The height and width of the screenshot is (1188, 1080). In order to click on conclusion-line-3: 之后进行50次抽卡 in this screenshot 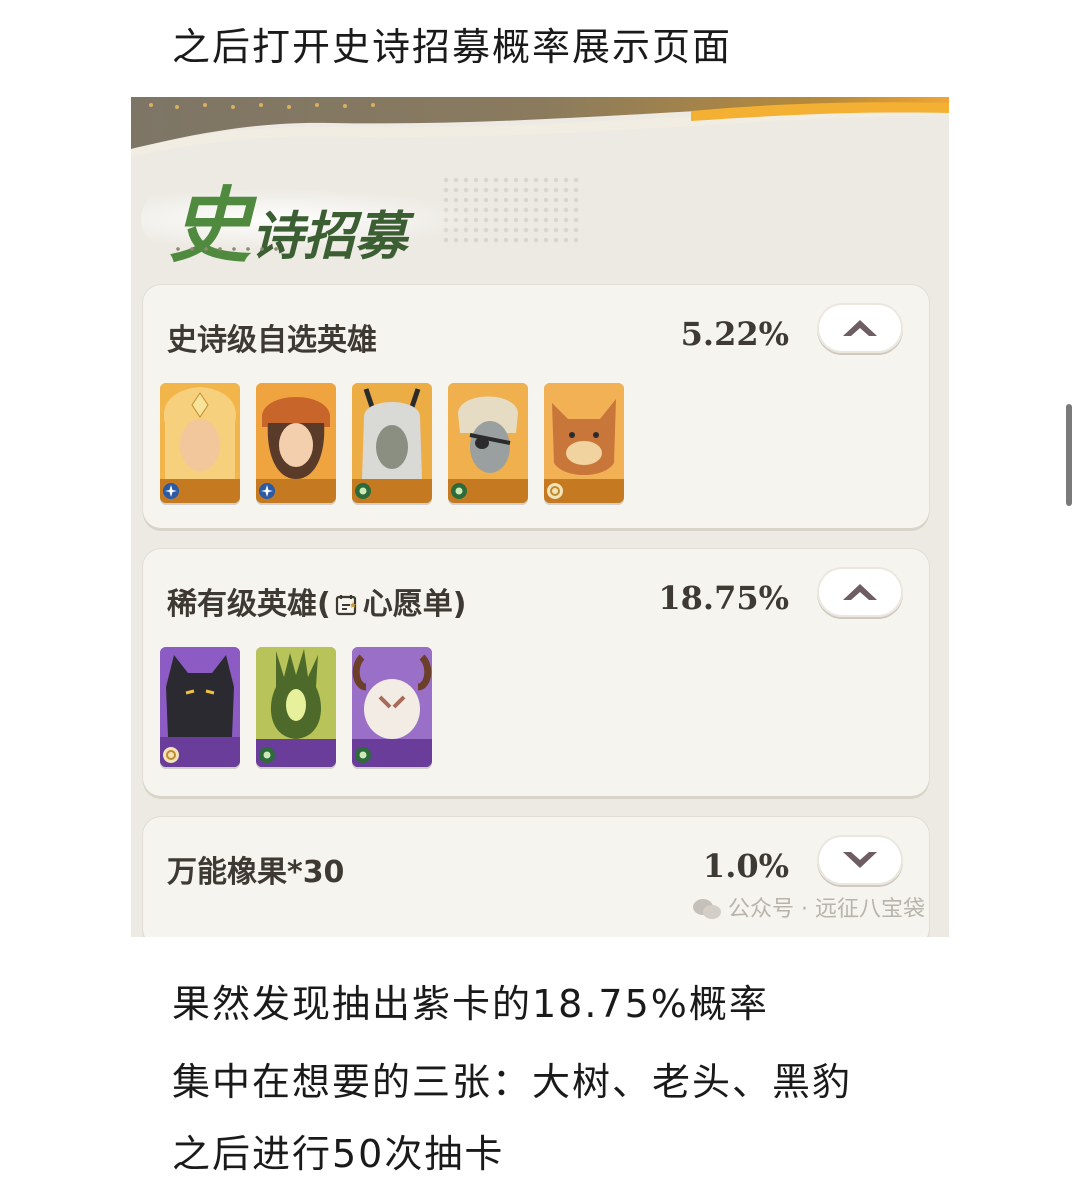, I will do `click(338, 1154)`.